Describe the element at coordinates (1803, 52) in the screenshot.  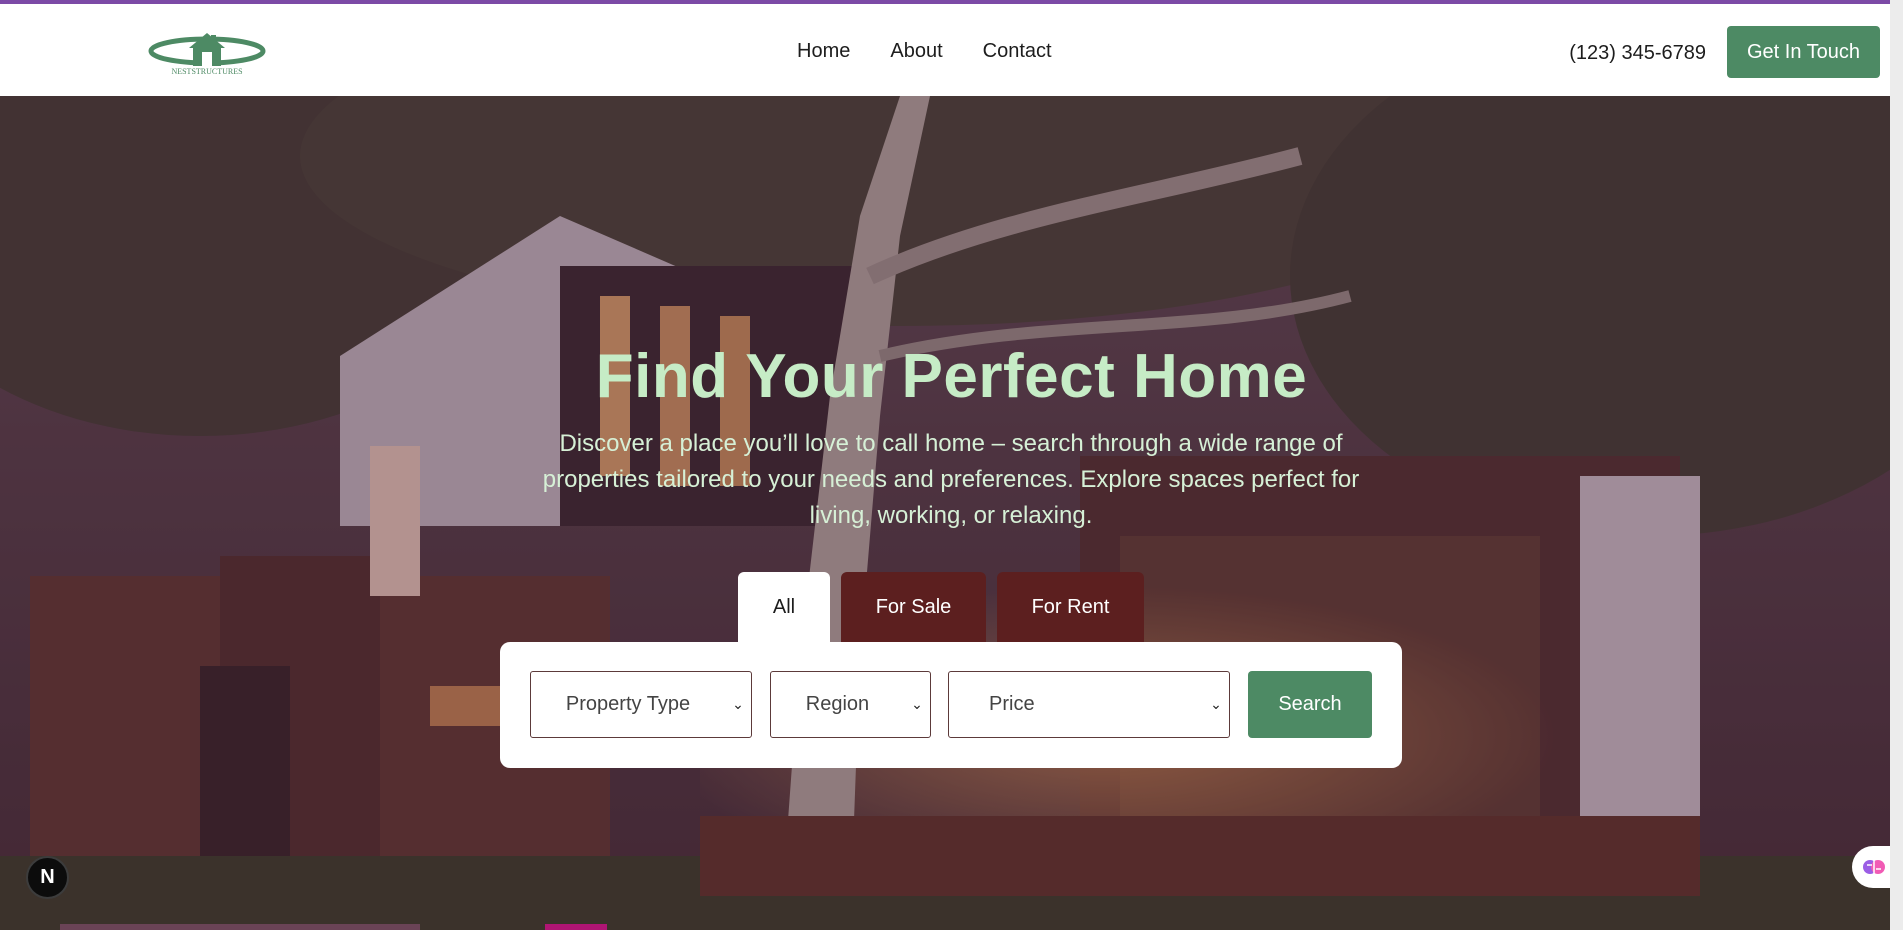
I see `get-in-touch-button: Get In Touch` at that location.